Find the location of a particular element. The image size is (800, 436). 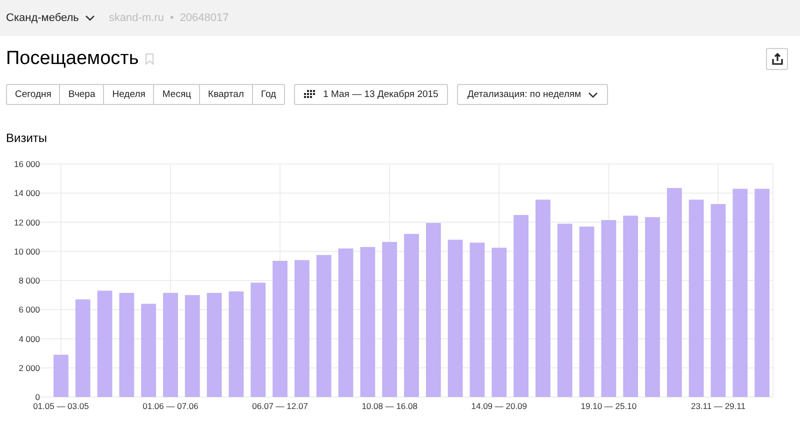

counter-dropdown: Сканд-мебель is located at coordinates (50, 18).